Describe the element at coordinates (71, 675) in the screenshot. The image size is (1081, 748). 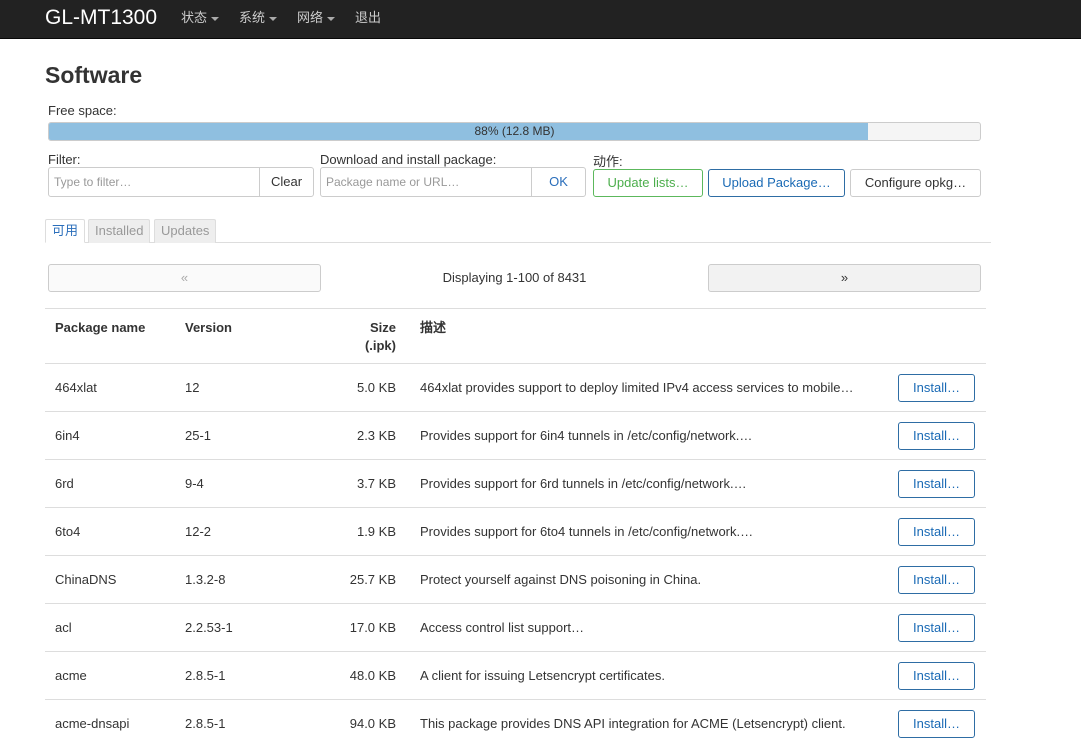
I see `package-name: acme` at that location.